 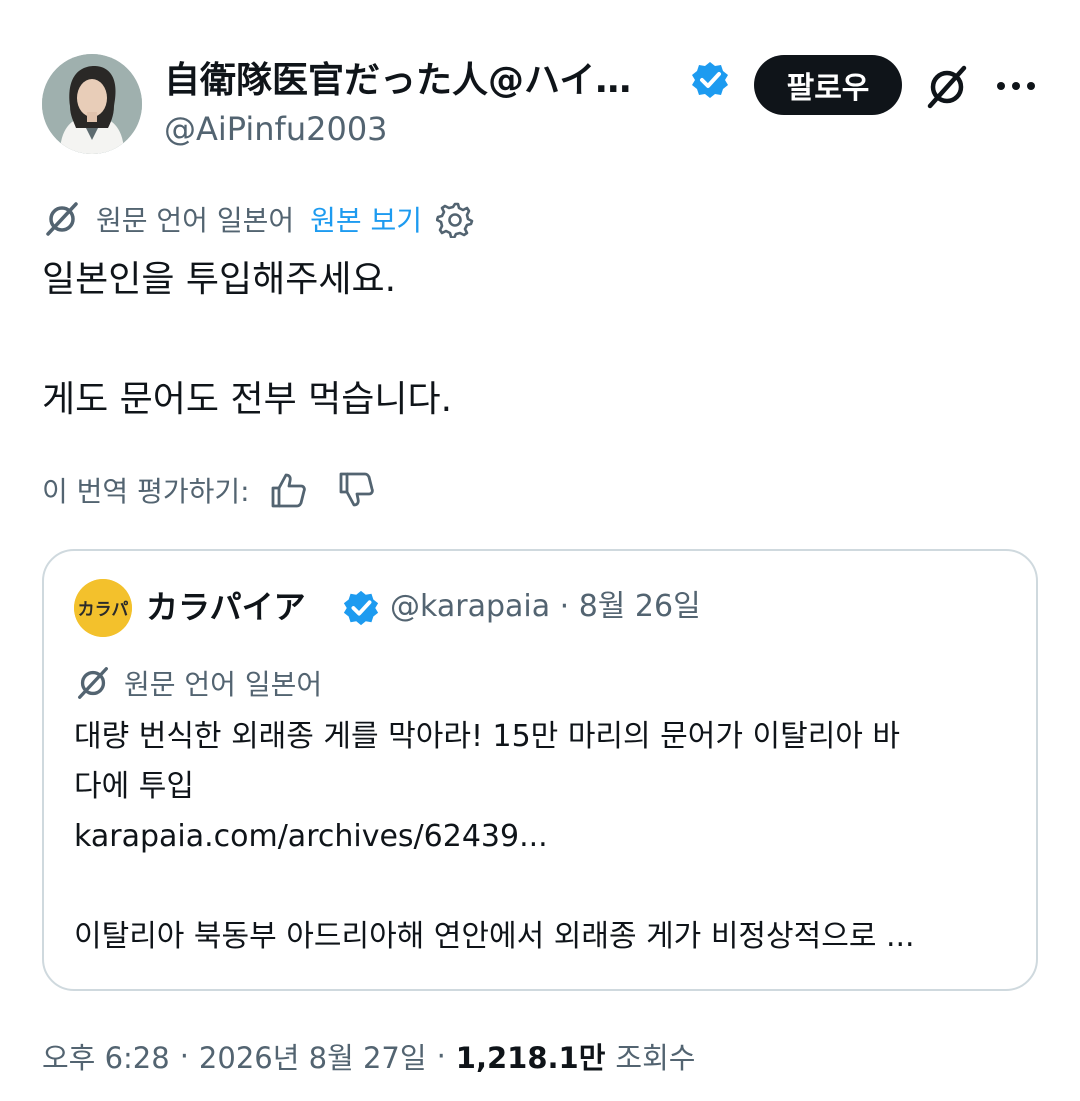 I want to click on thumbs-down-icon, so click(x=356, y=490).